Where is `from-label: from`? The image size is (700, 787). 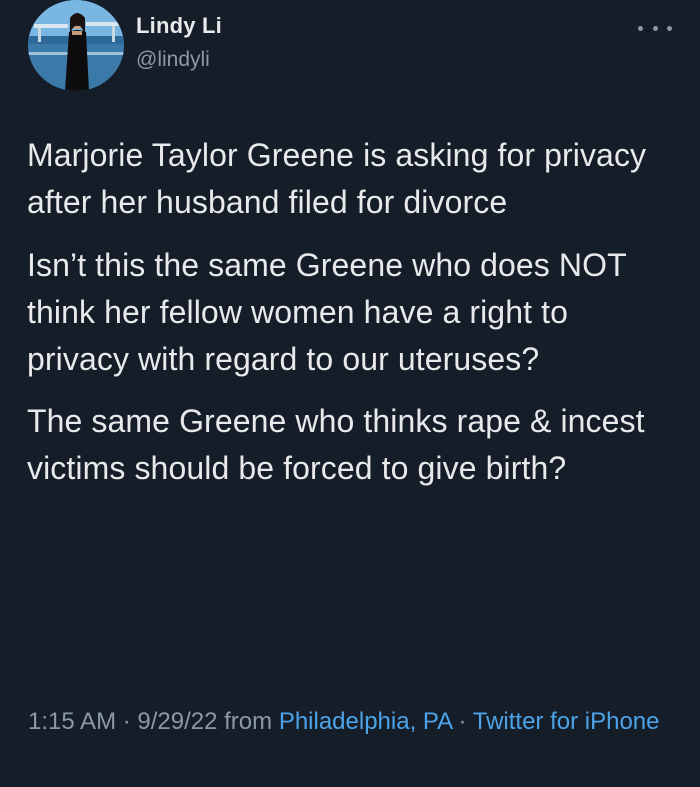 from-label: from is located at coordinates (248, 721).